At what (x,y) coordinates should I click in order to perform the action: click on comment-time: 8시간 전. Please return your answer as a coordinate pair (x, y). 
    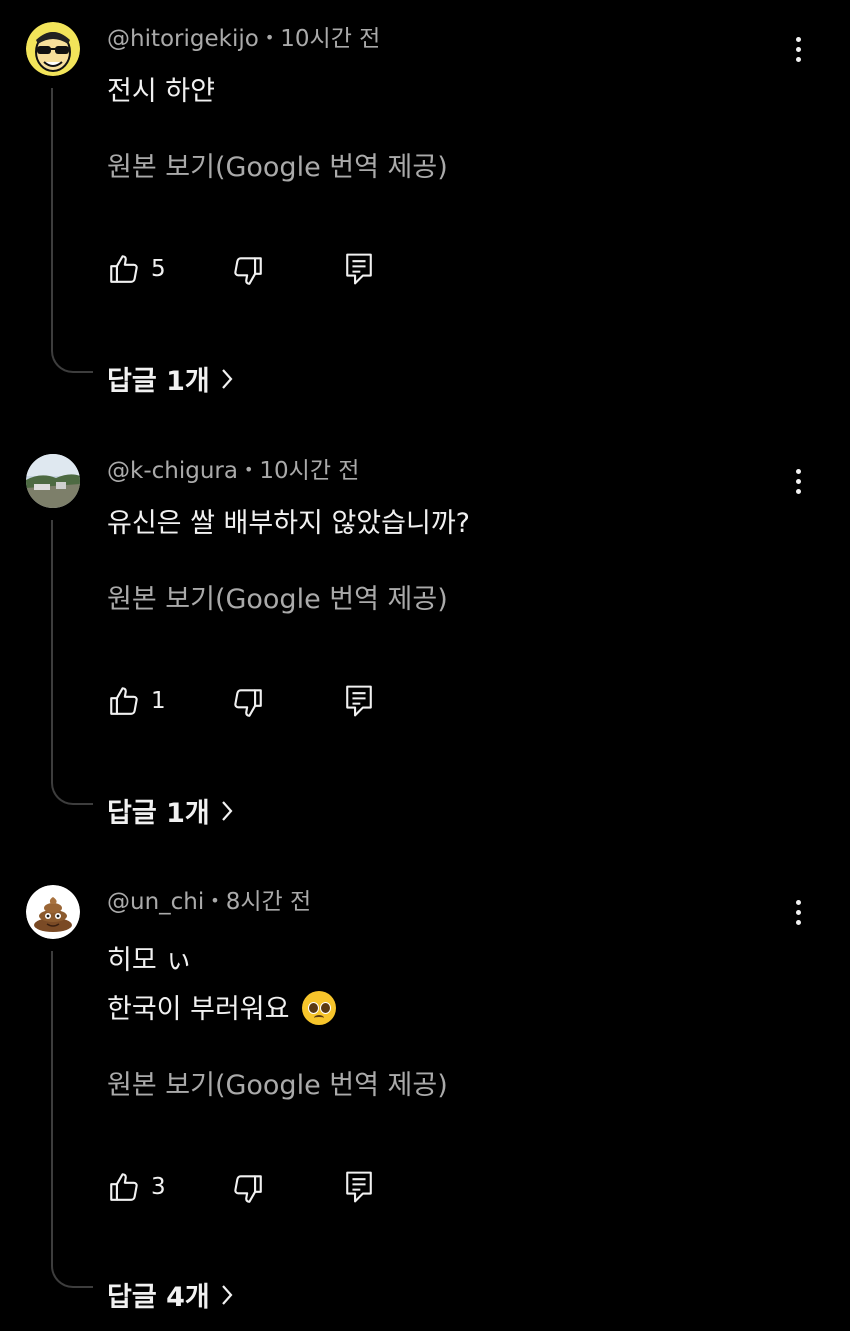
    Looking at the image, I should click on (268, 902).